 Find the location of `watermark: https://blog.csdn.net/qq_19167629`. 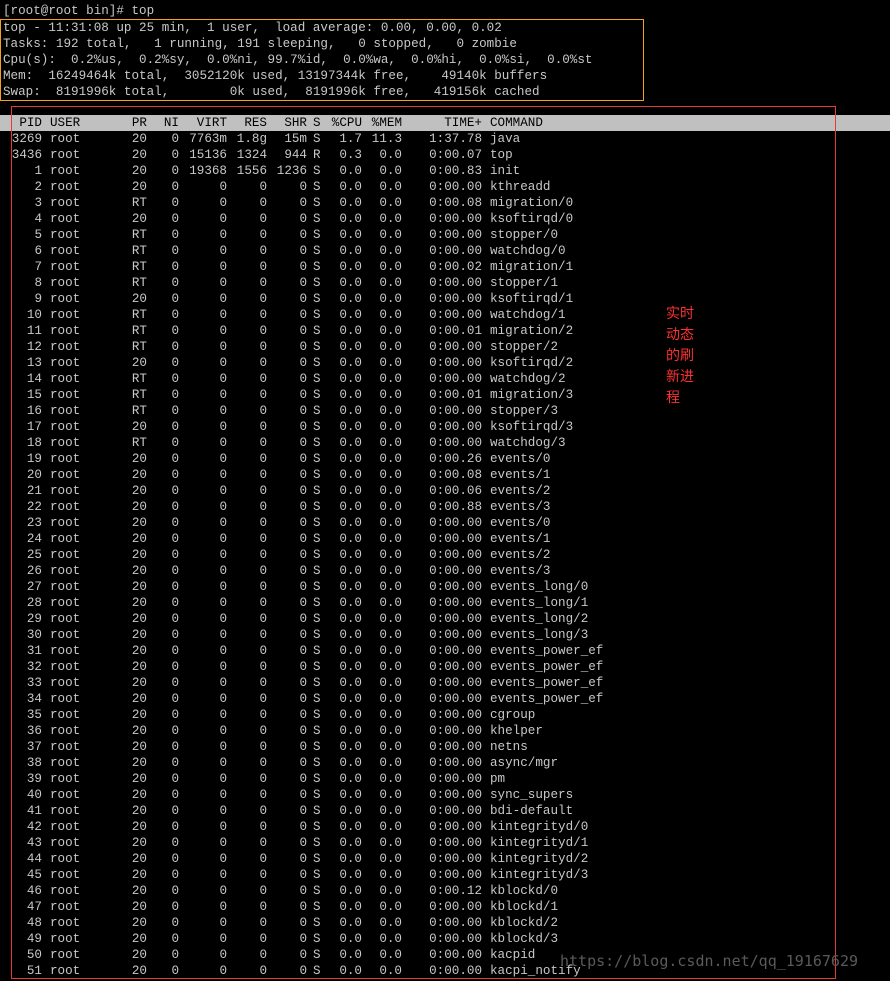

watermark: https://blog.csdn.net/qq_19167629 is located at coordinates (709, 961).